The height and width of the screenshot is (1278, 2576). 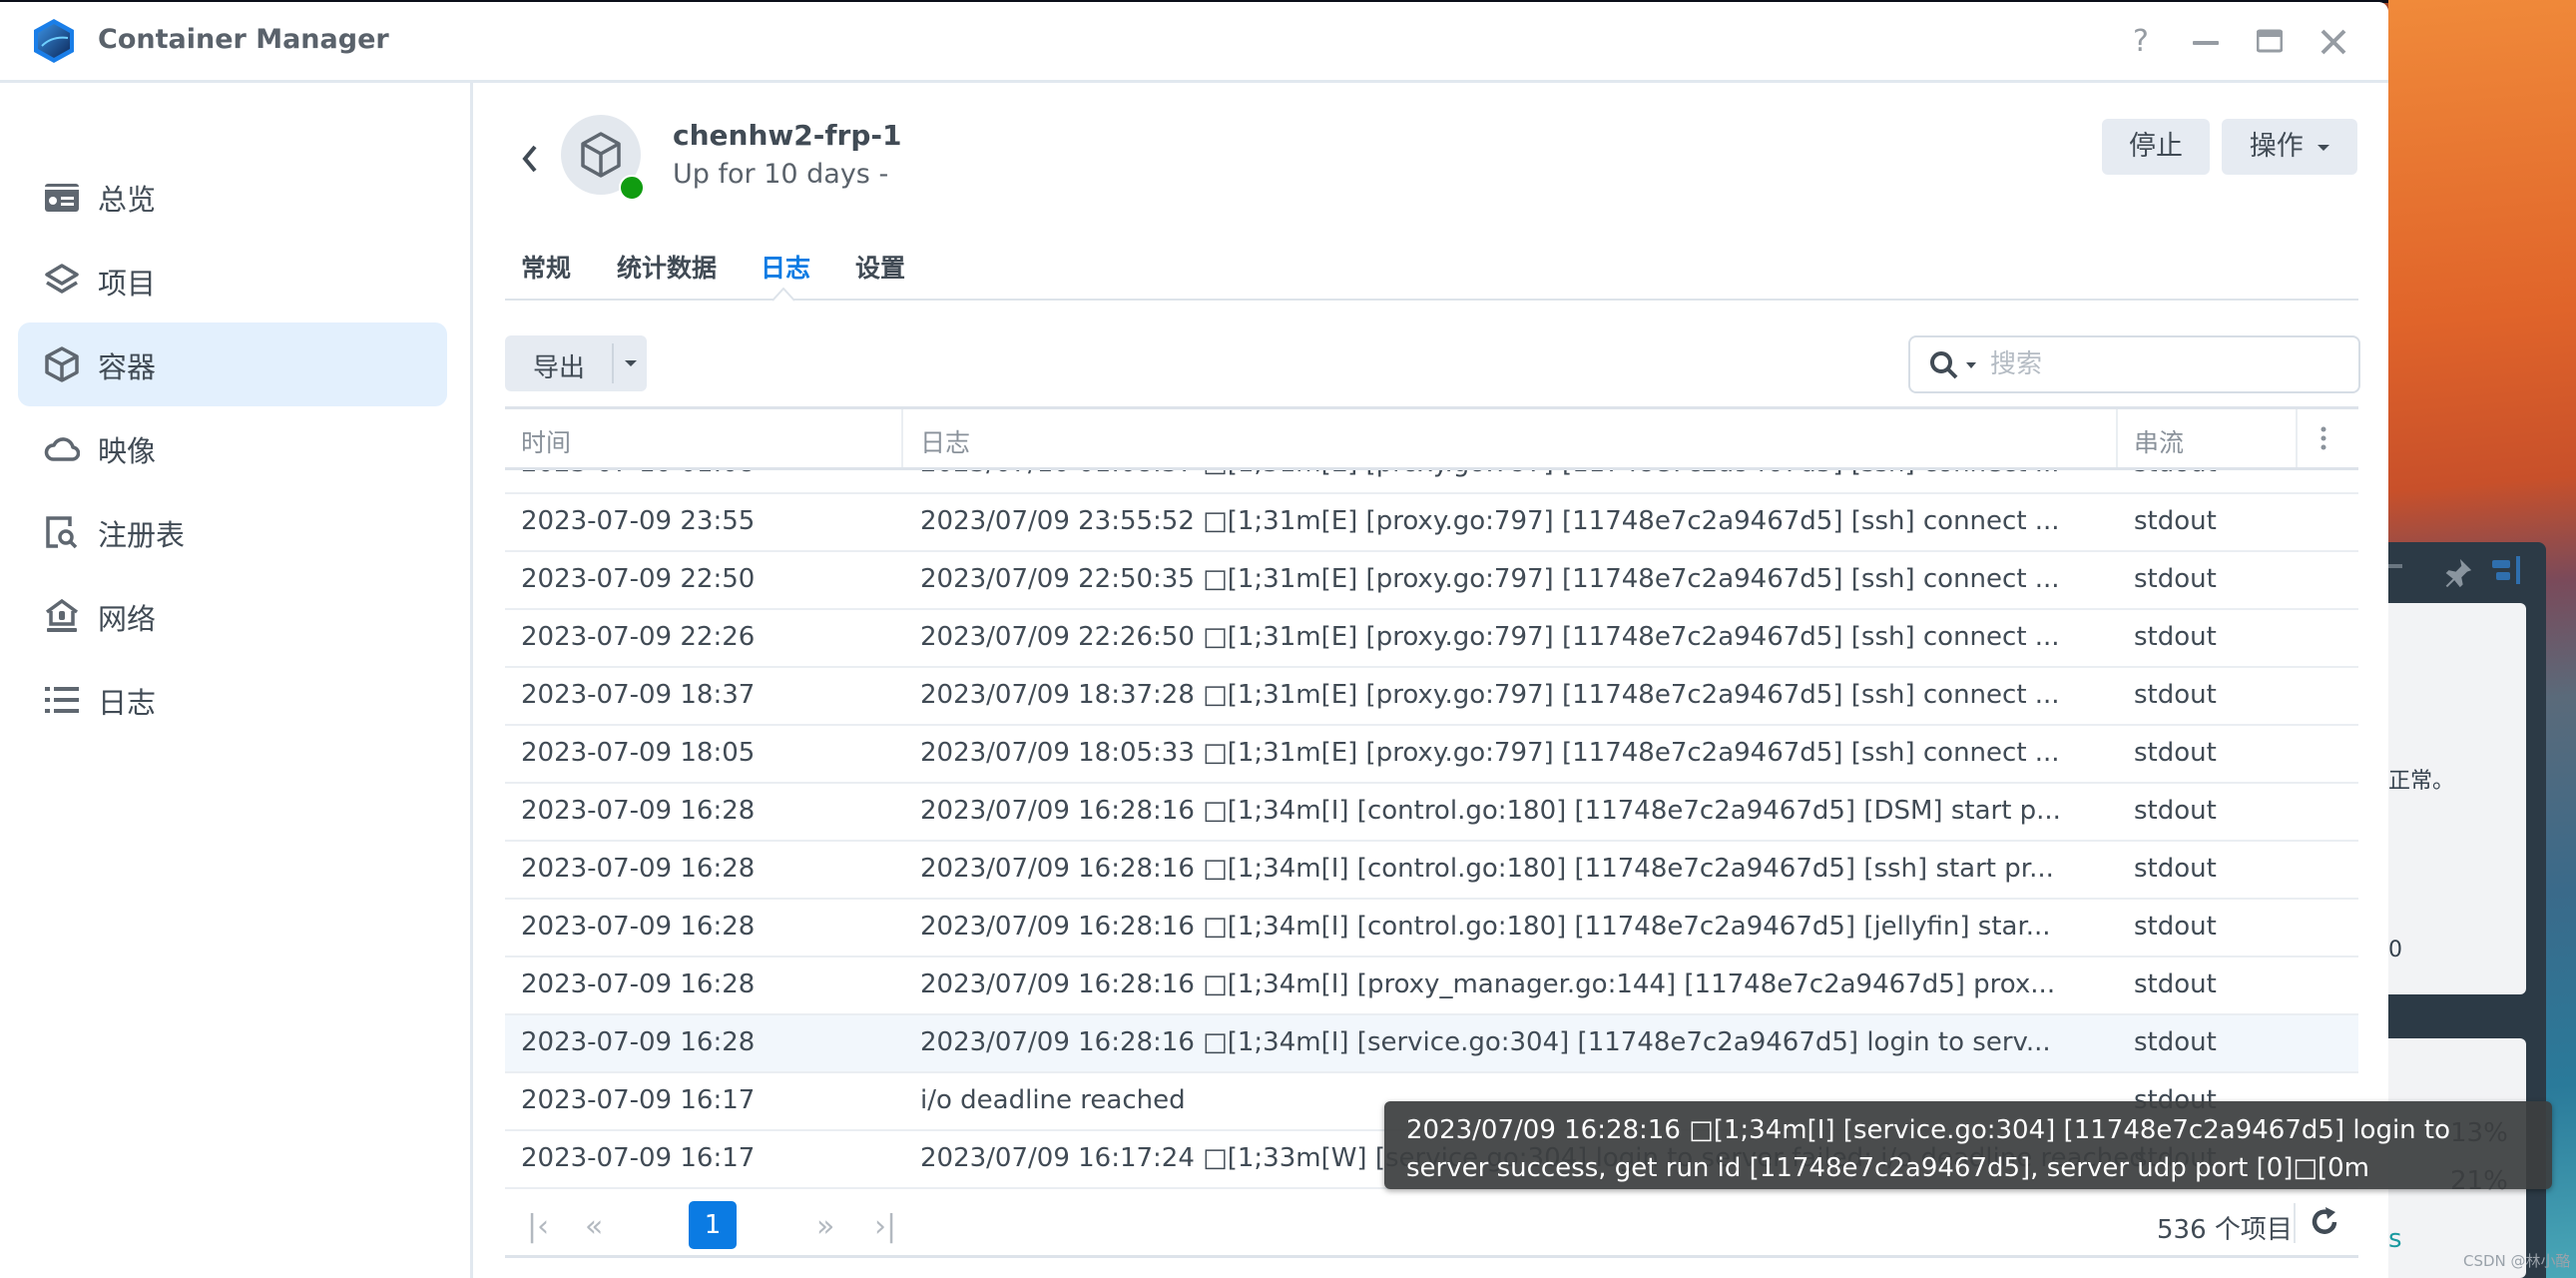 What do you see at coordinates (233, 616) in the screenshot?
I see `sidebar-item-network: 网络` at bounding box center [233, 616].